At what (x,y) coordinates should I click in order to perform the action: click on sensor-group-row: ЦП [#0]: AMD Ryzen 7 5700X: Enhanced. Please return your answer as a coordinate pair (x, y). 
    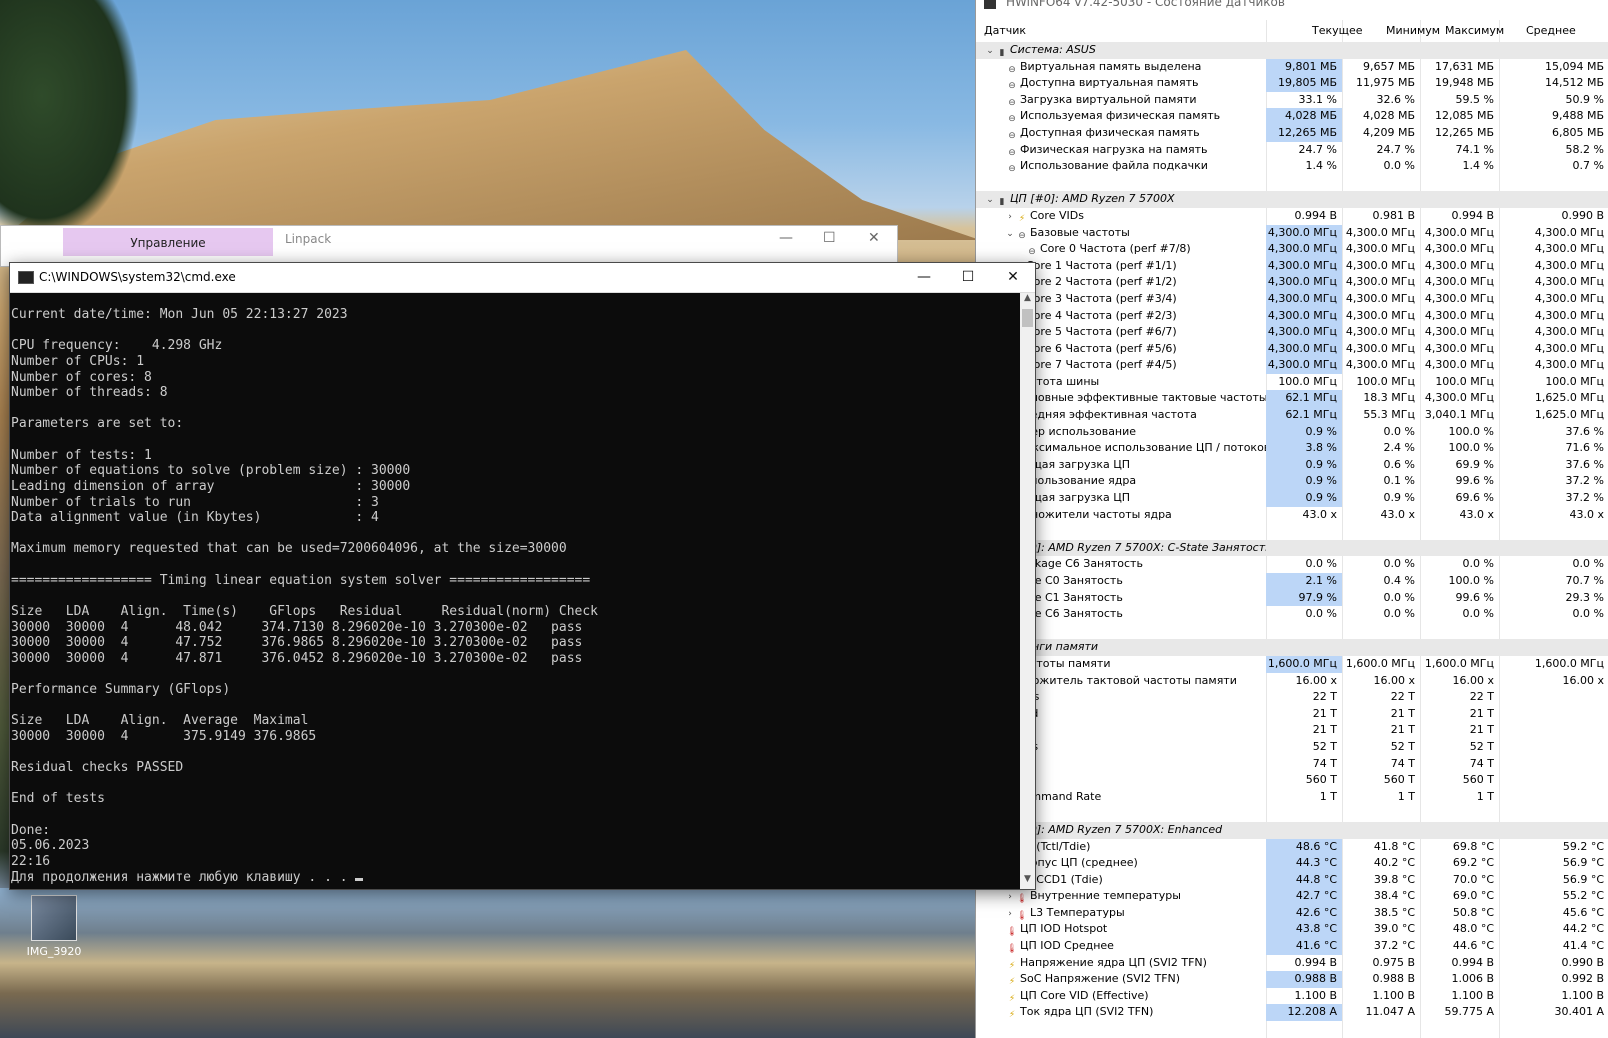
    Looking at the image, I should click on (1292, 830).